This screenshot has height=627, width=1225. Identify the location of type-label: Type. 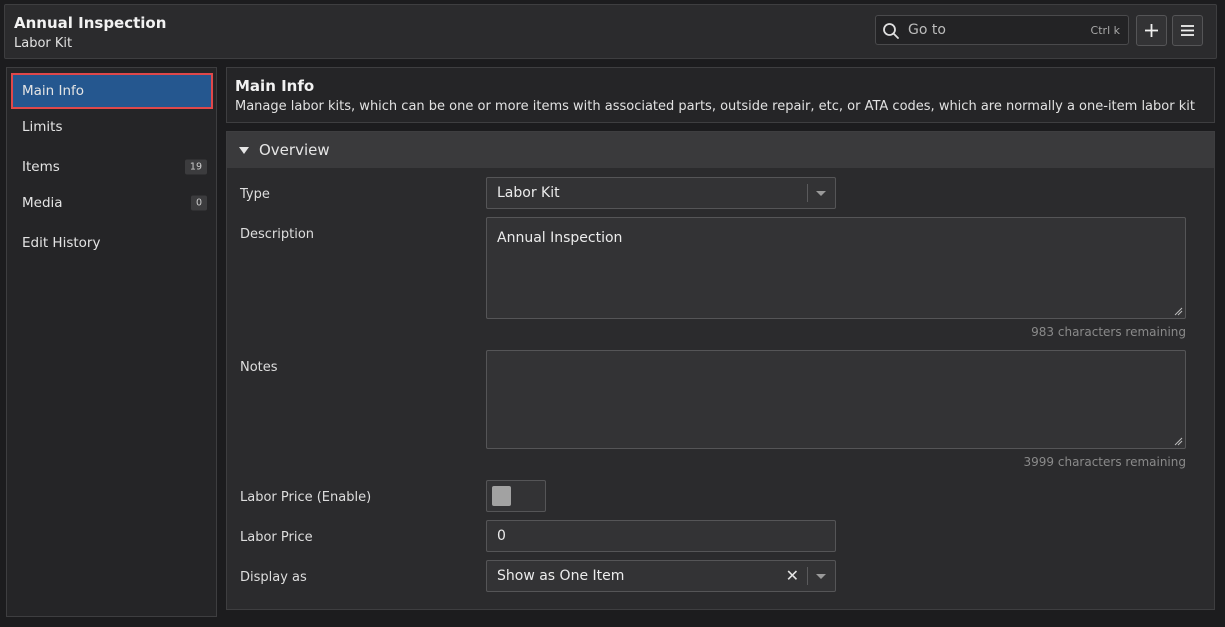
(255, 194).